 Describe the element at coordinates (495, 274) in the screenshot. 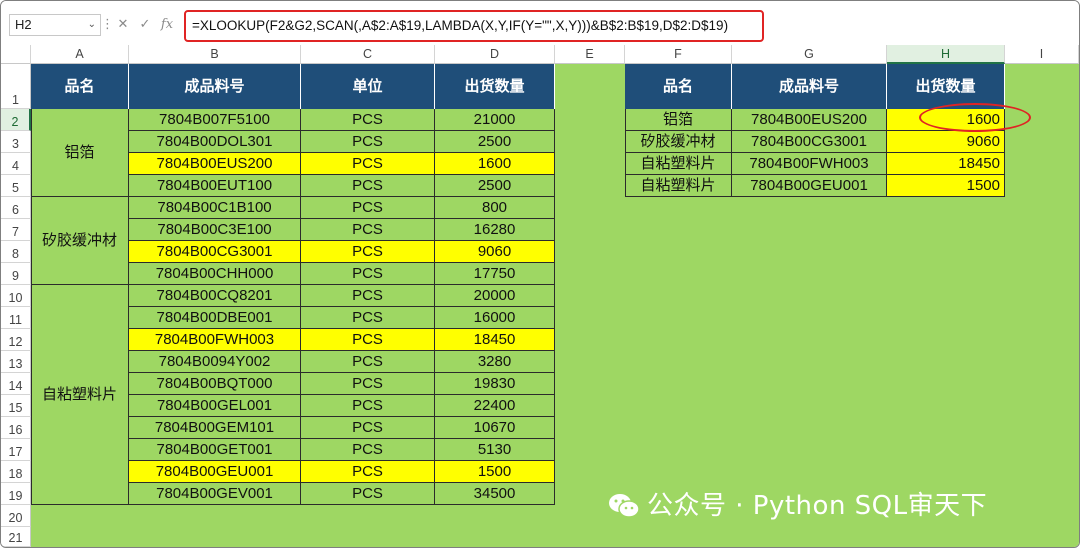

I see `quantity-cell: 17750` at that location.